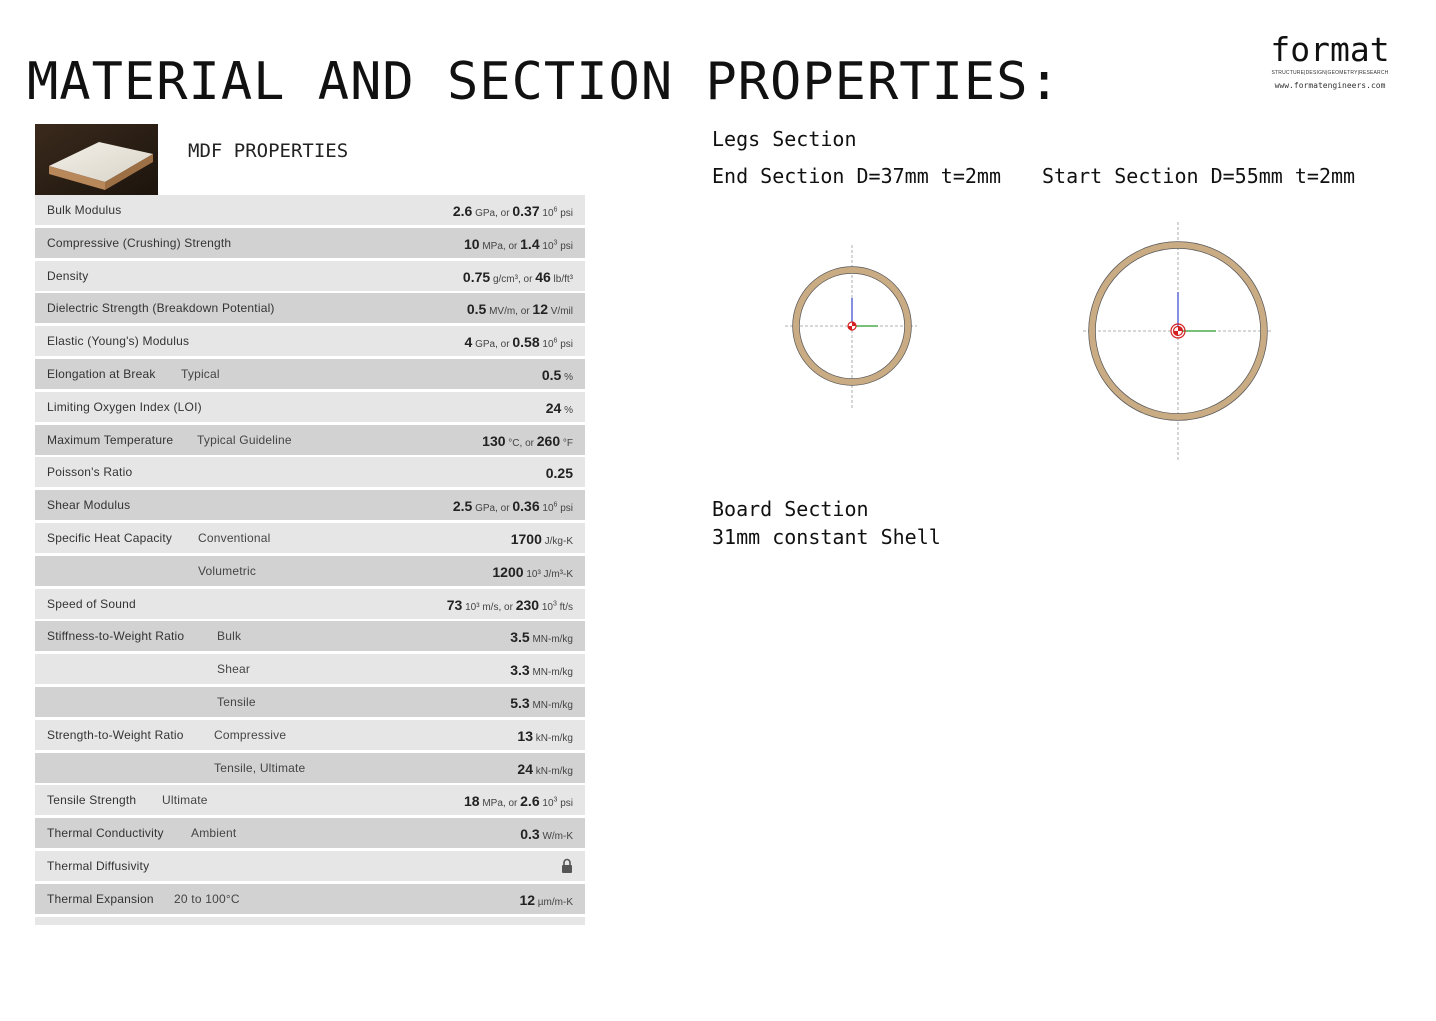 This screenshot has width=1436, height=1021. I want to click on value-secondary: 46, so click(543, 276).